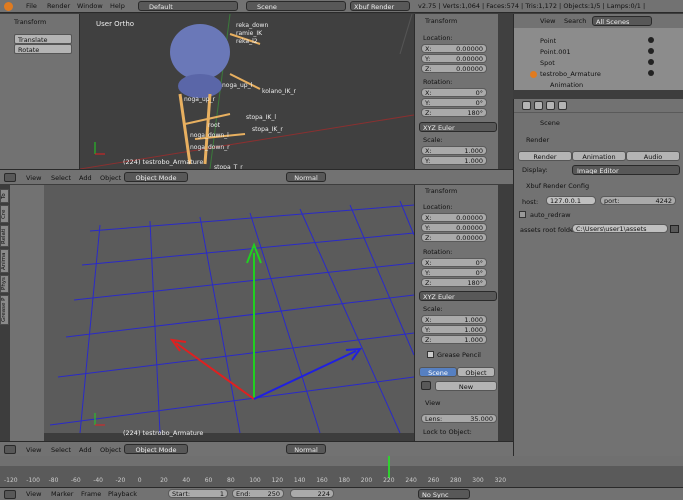 The image size is (683, 500). What do you see at coordinates (380, 6) in the screenshot?
I see `render-engine-select: Xbuf Render` at bounding box center [380, 6].